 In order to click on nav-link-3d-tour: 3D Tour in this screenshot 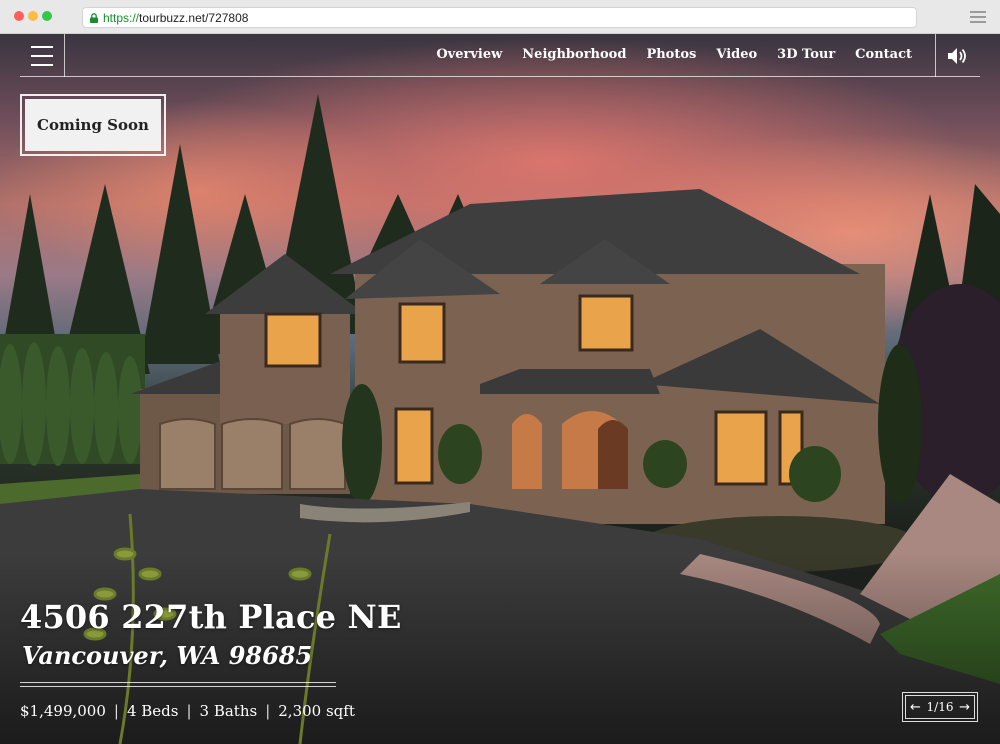, I will do `click(806, 54)`.